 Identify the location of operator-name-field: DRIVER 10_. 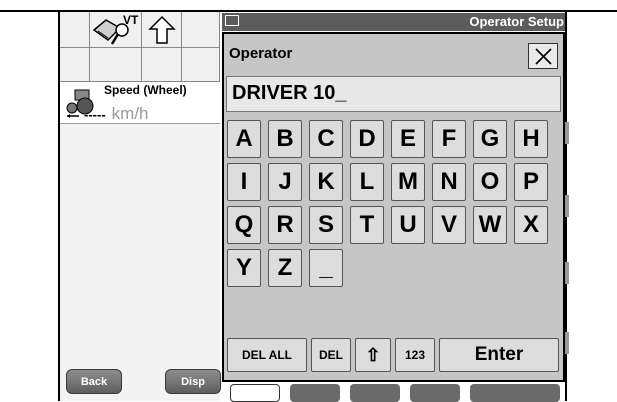
(393, 94).